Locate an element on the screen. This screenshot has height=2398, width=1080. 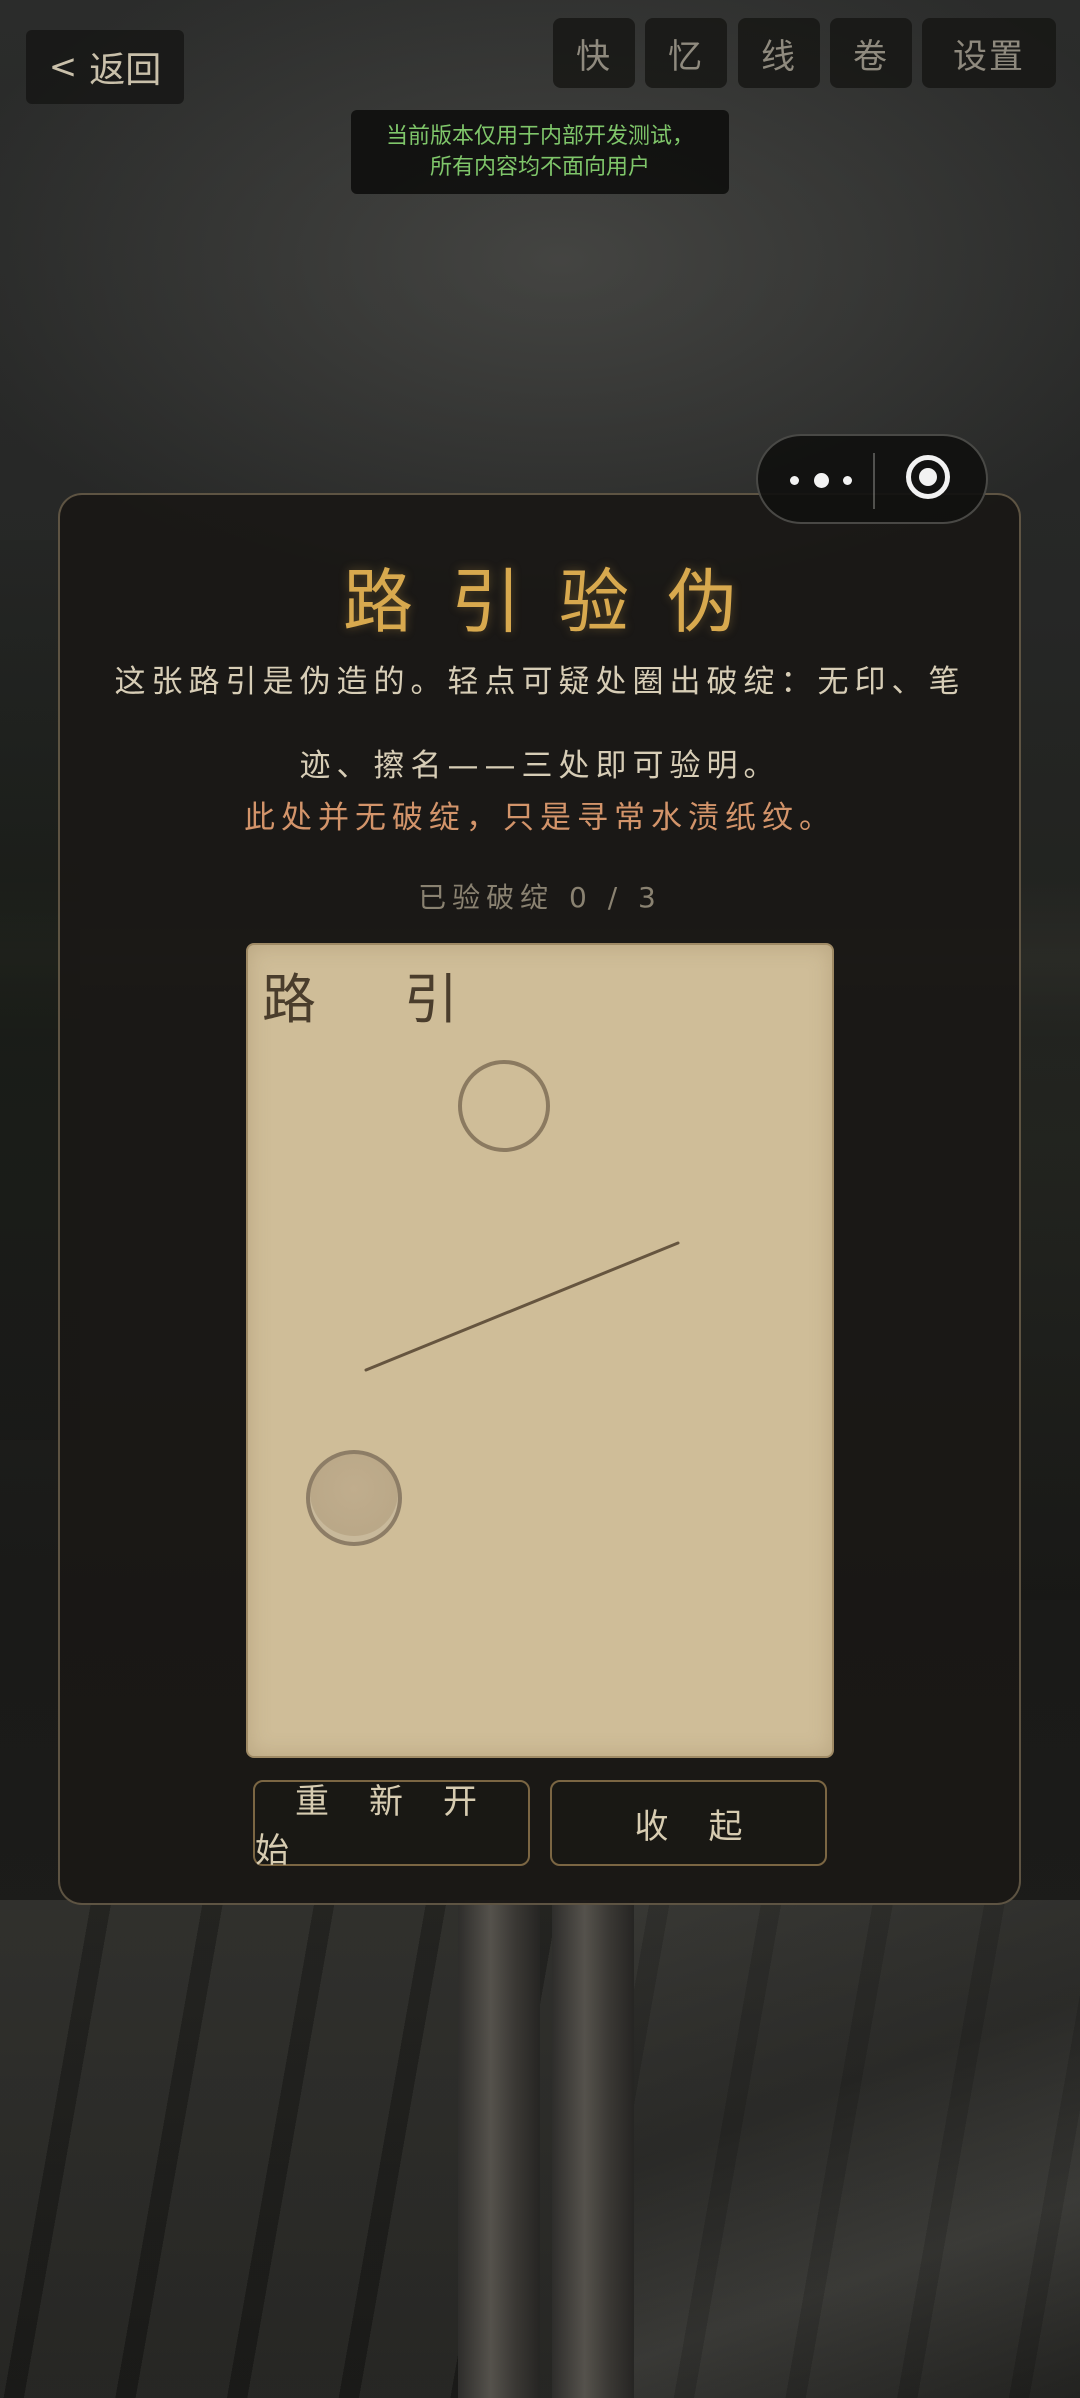
restart-button-label: 重新开始 is located at coordinates (386, 1826).